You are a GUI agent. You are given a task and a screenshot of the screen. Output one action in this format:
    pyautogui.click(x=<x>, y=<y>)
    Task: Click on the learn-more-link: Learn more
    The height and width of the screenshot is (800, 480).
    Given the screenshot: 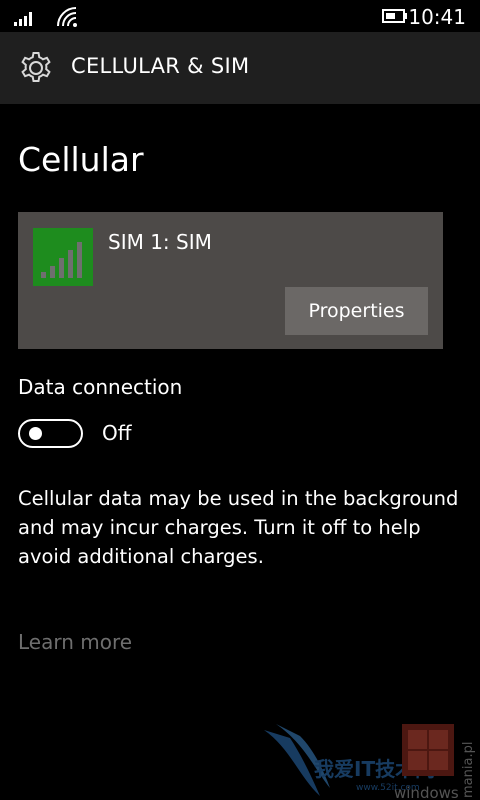 What is the action you would take?
    pyautogui.click(x=75, y=642)
    